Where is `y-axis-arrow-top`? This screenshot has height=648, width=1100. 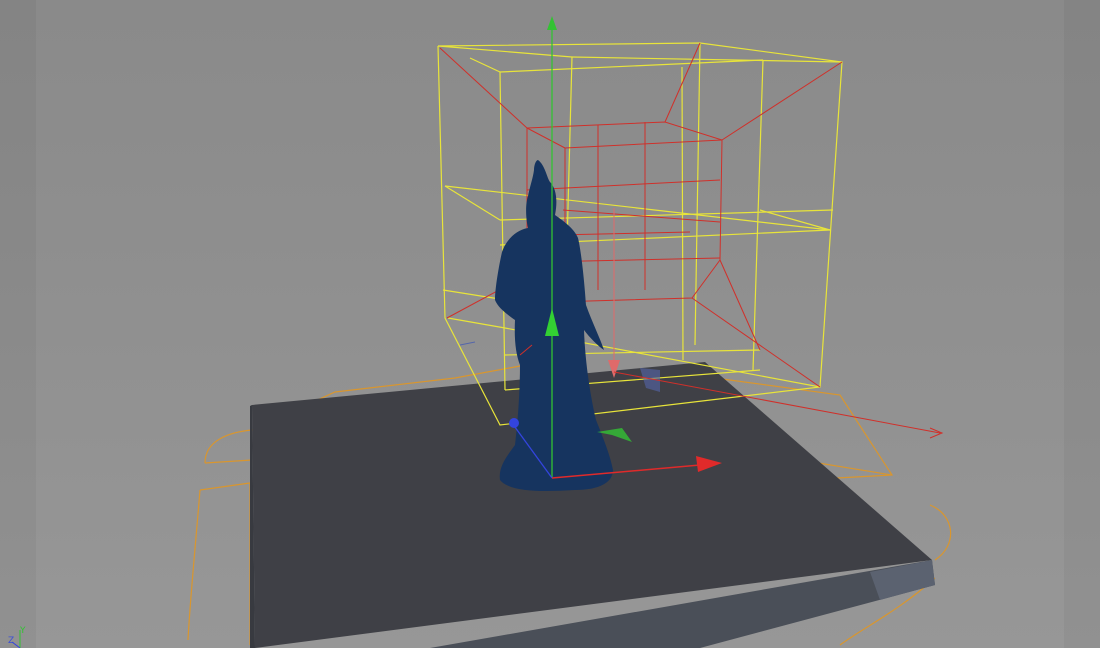 y-axis-arrow-top is located at coordinates (552, 23).